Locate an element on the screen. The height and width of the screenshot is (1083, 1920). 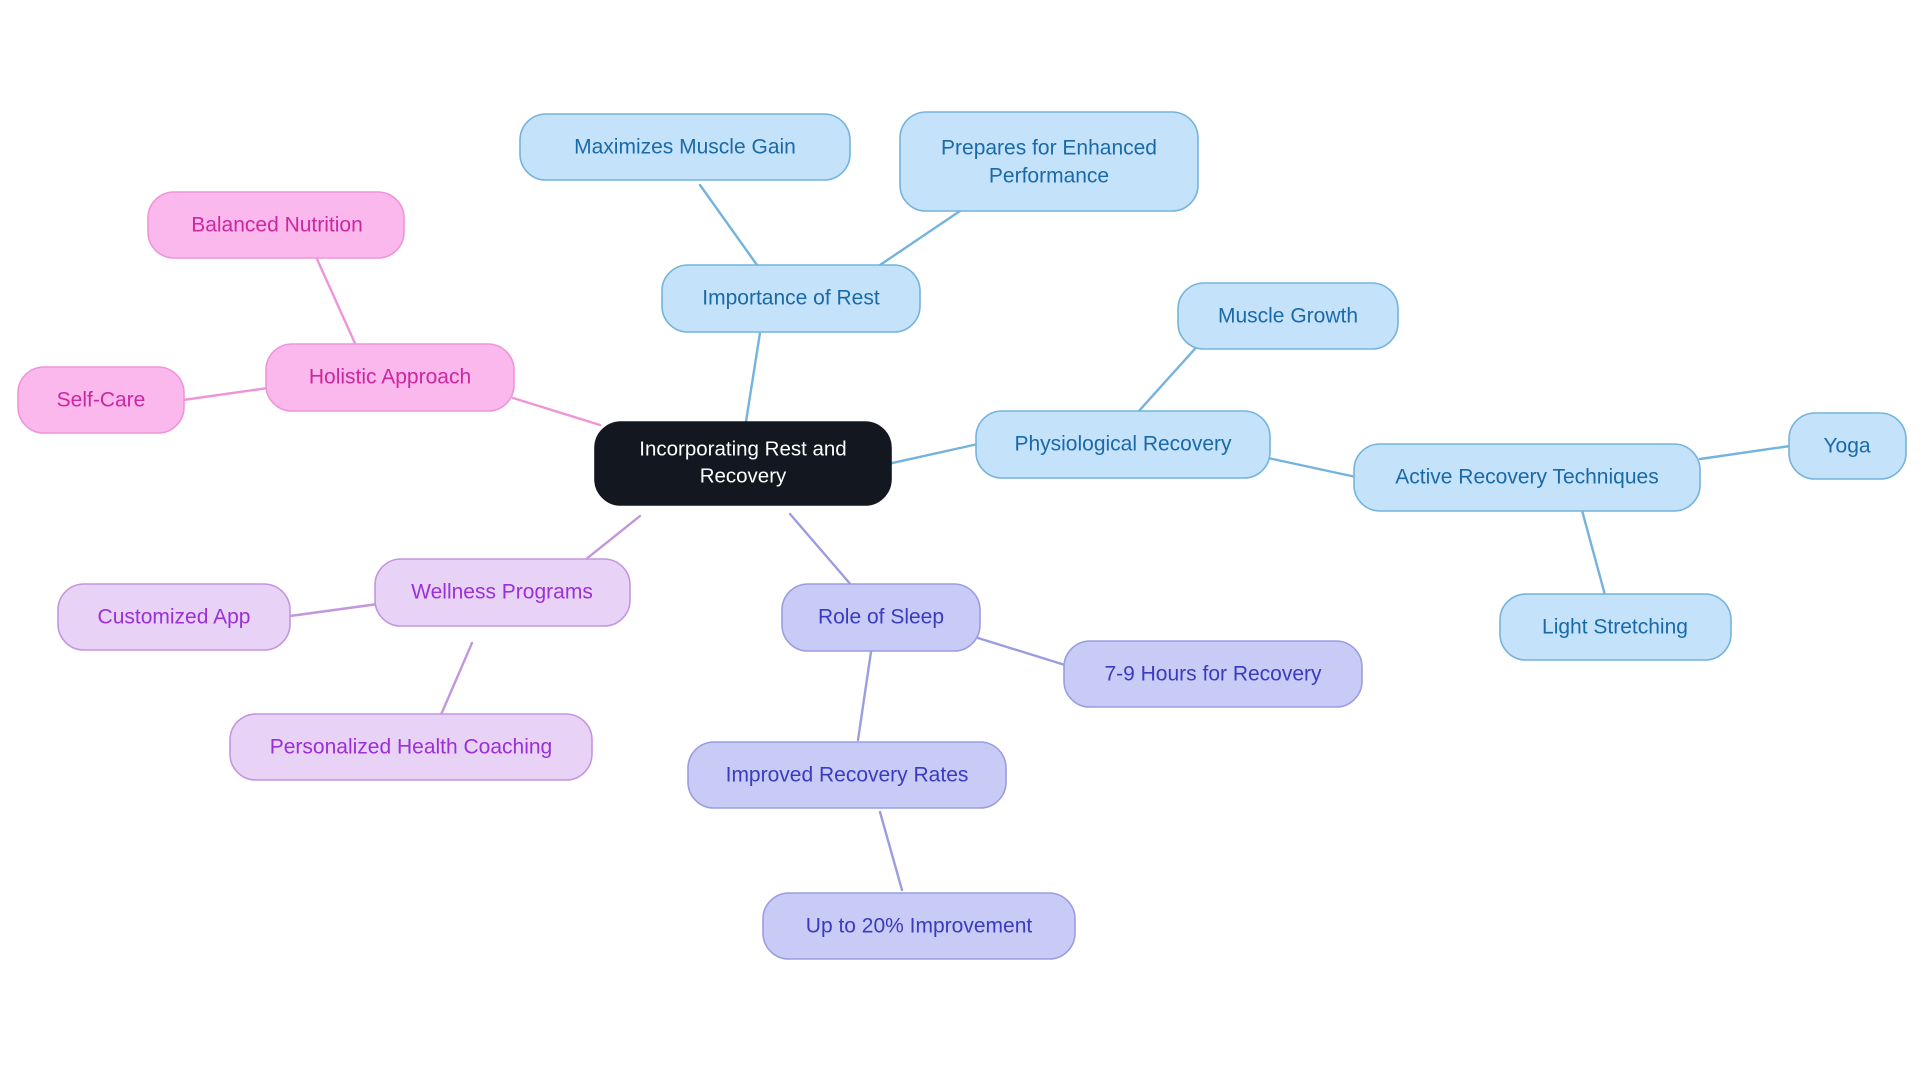
node-up-to-20-improvement: Up to 20% Improvement is located at coordinates (919, 926).